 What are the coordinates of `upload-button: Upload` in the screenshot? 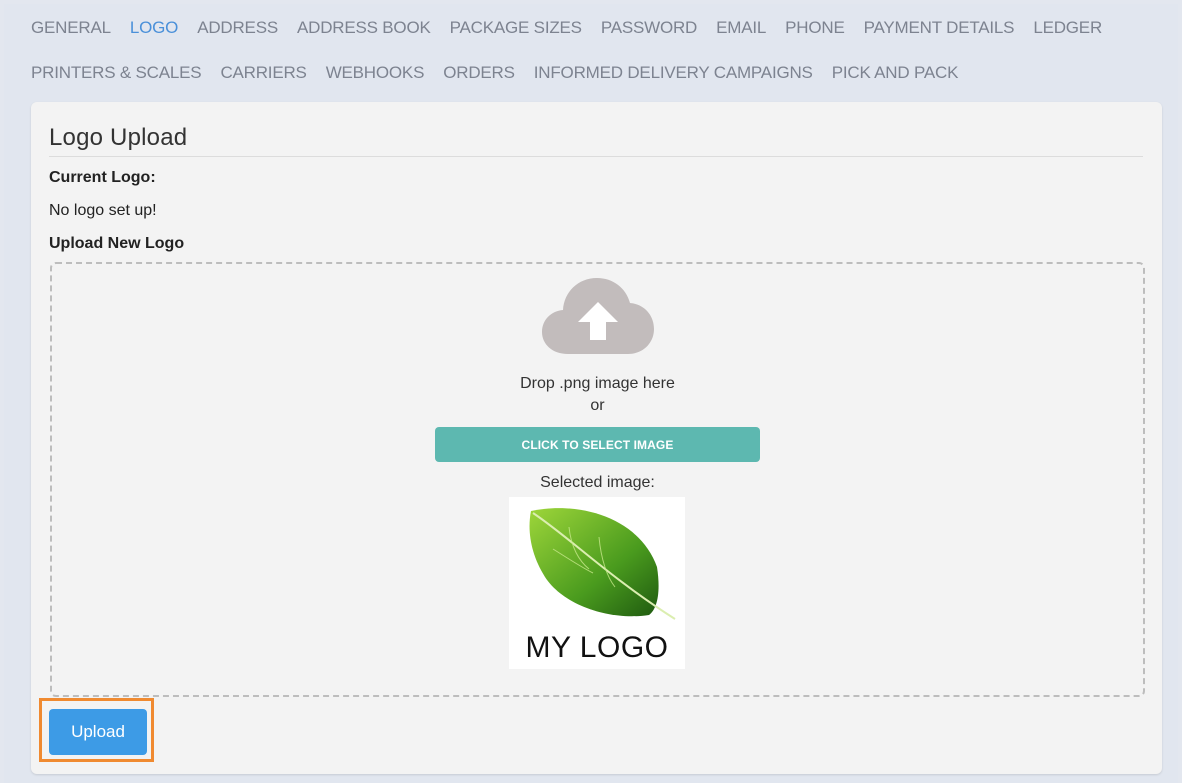 It's located at (98, 732).